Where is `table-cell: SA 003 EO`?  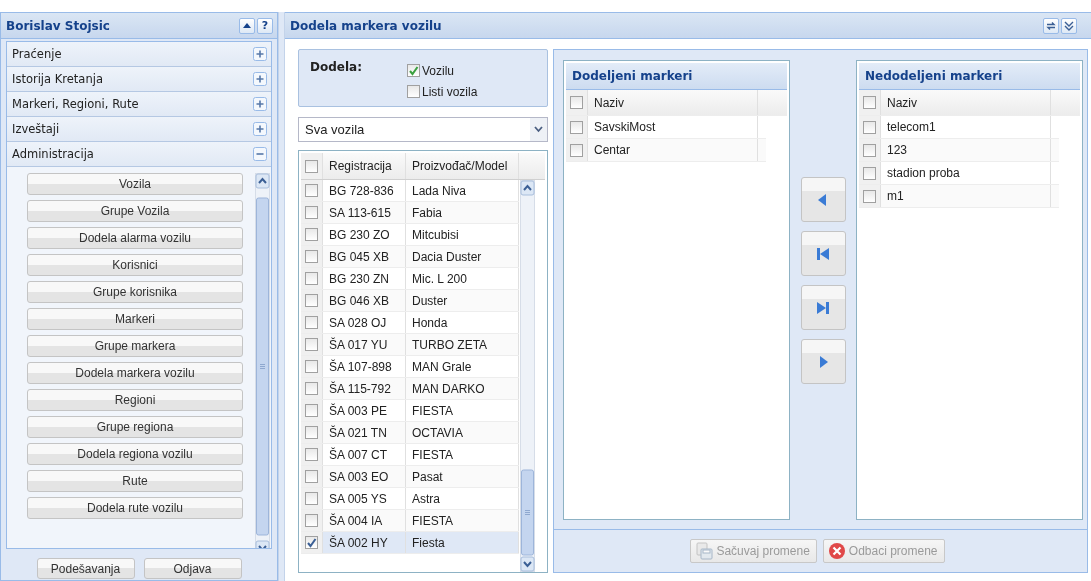
table-cell: SA 003 EO is located at coordinates (364, 476).